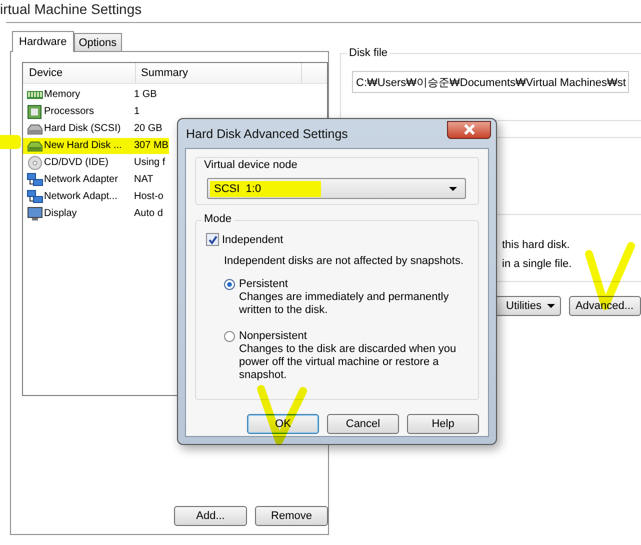  I want to click on summary-cell-text: Auto d, so click(148, 213).